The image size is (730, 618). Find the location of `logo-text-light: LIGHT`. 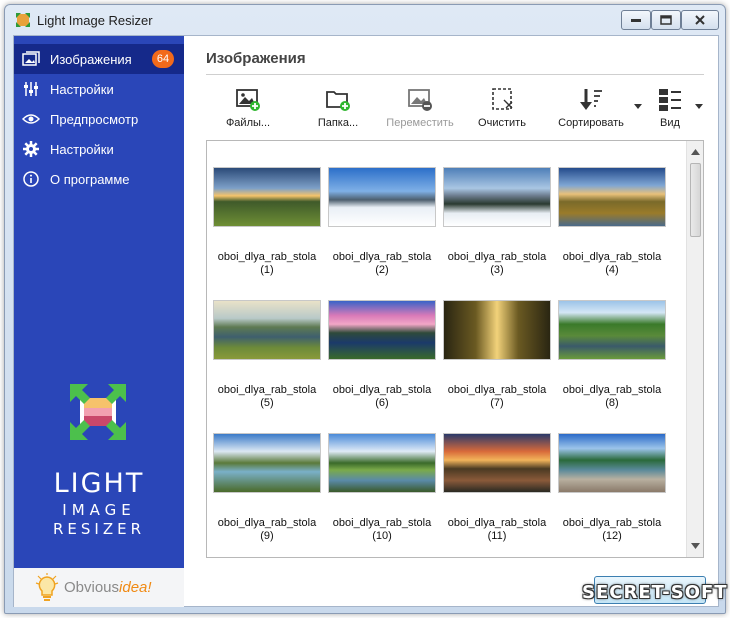

logo-text-light: LIGHT is located at coordinates (99, 483).